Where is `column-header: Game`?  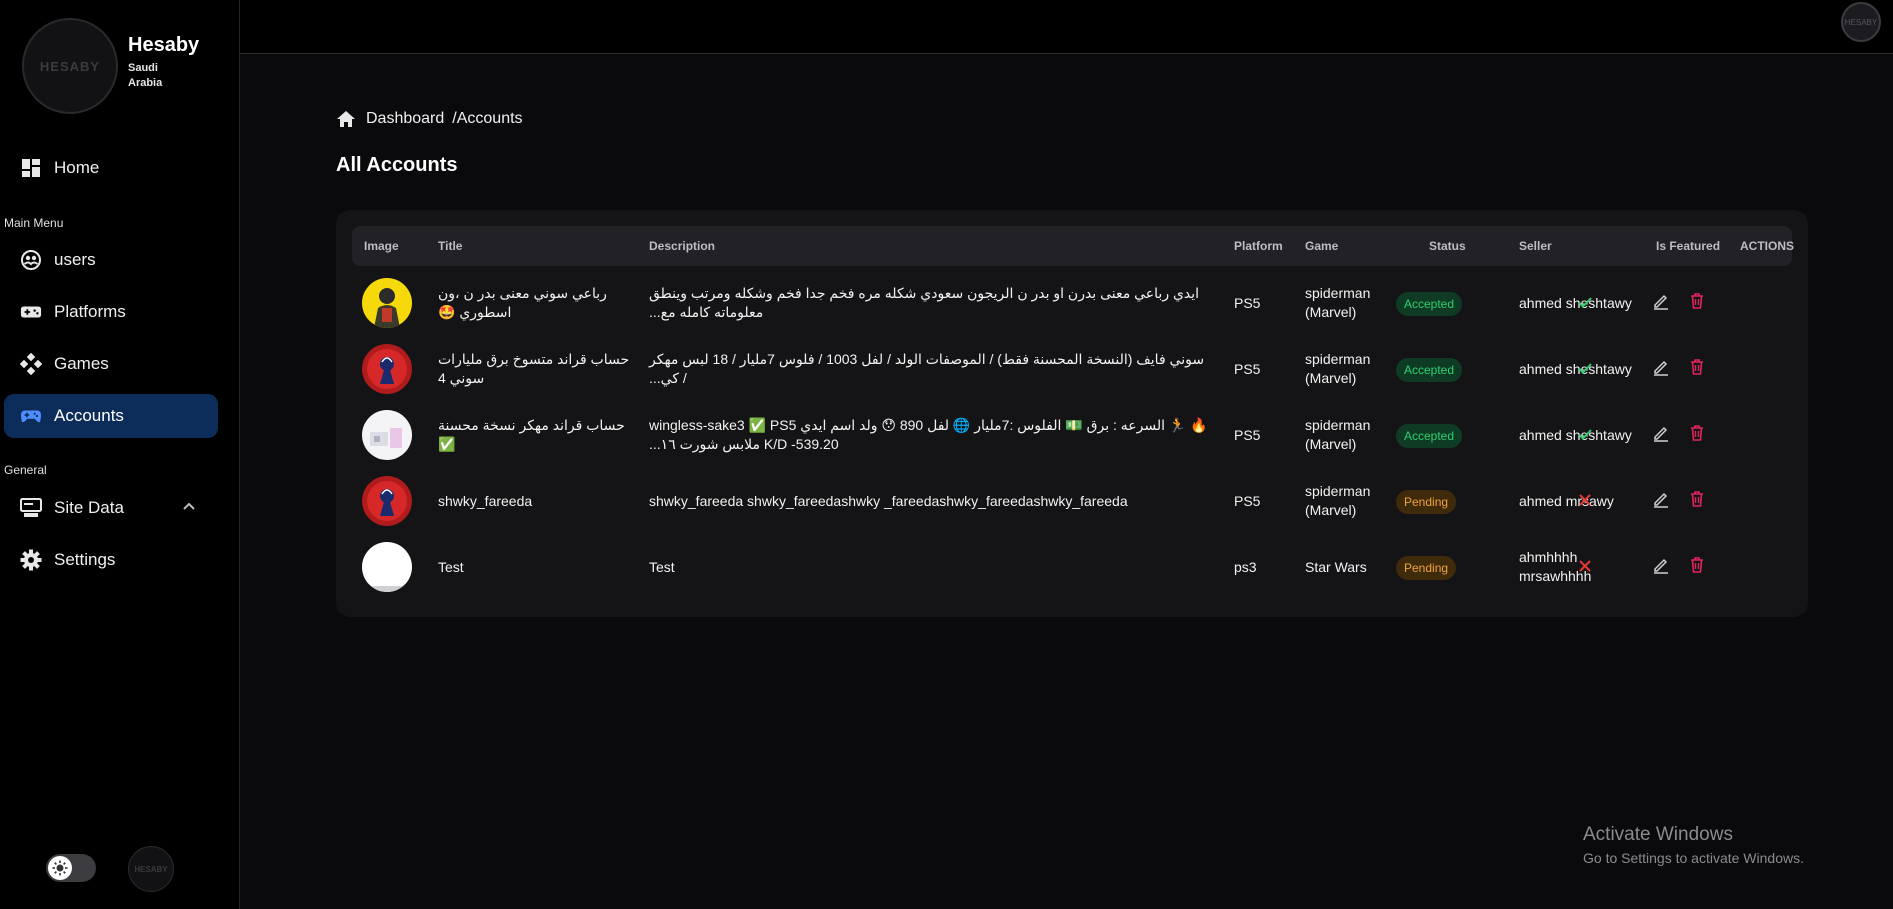 column-header: Game is located at coordinates (1322, 246).